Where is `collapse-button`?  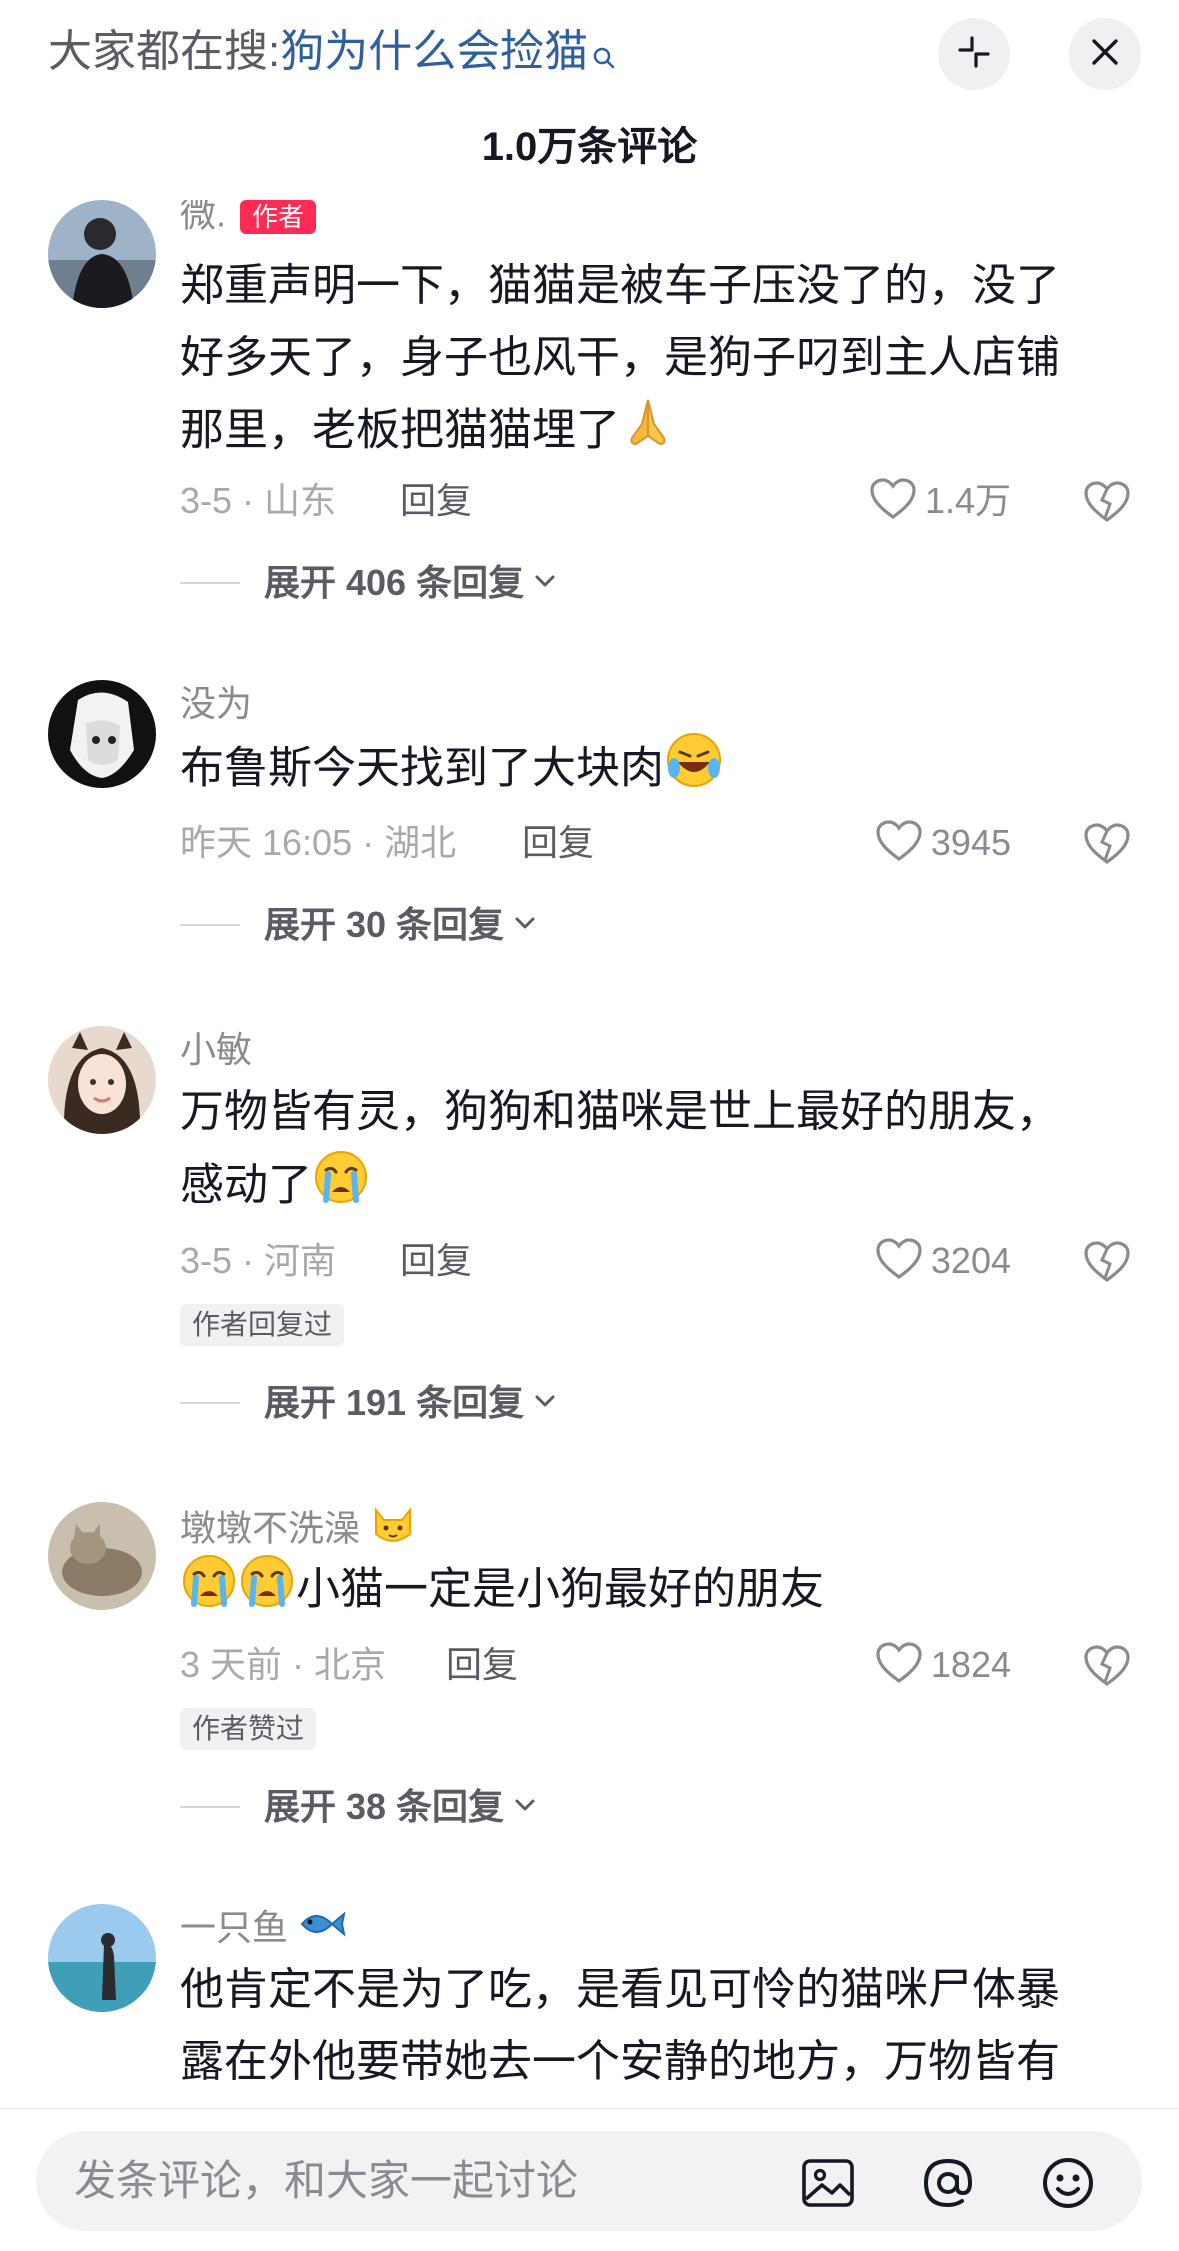
collapse-button is located at coordinates (974, 54).